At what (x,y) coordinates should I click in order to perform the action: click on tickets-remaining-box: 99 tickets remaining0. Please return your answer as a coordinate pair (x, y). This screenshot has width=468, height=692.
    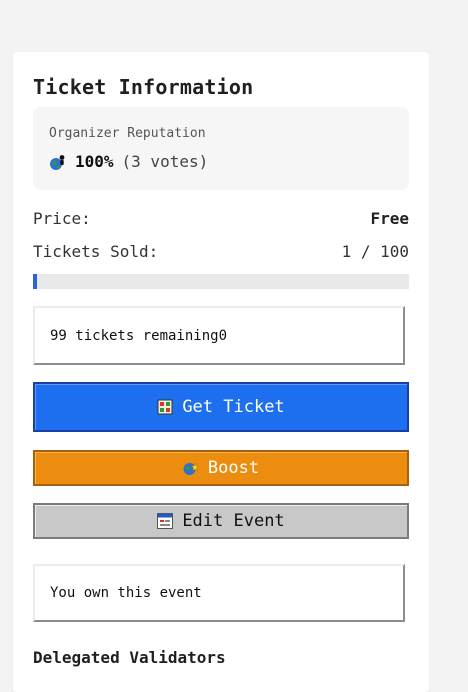
    Looking at the image, I should click on (219, 335).